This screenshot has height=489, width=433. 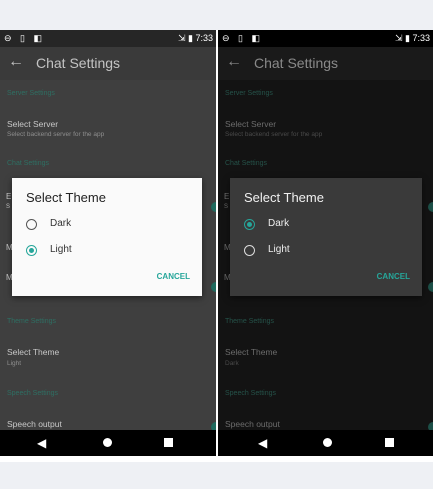 What do you see at coordinates (216, 15) in the screenshot?
I see `top-margin-band` at bounding box center [216, 15].